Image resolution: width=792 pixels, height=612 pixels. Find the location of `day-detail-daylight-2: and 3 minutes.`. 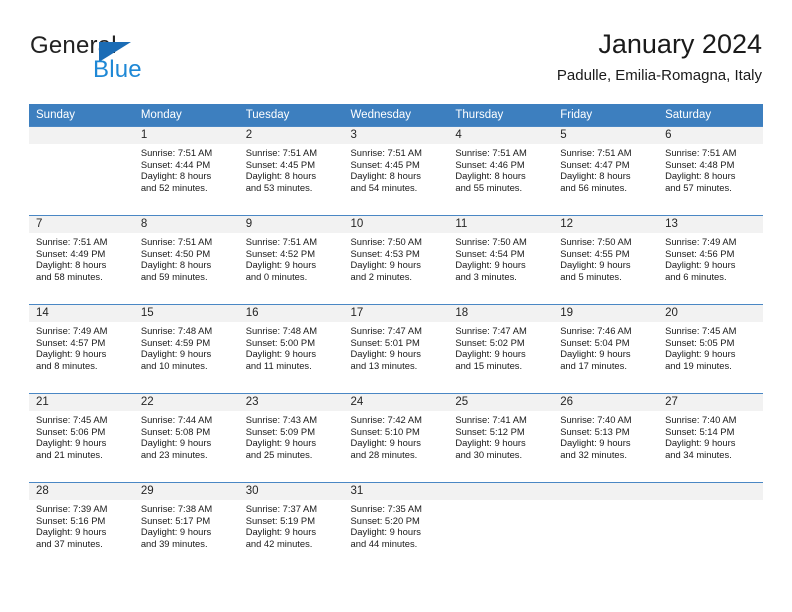

day-detail-daylight-2: and 3 minutes. is located at coordinates (486, 276).